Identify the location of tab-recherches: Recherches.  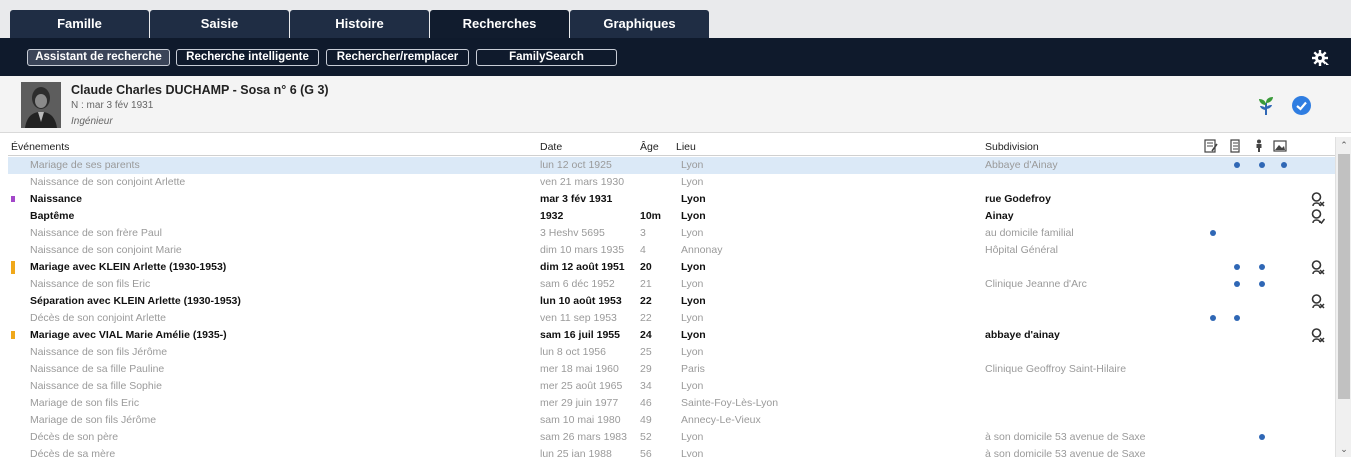
(499, 24).